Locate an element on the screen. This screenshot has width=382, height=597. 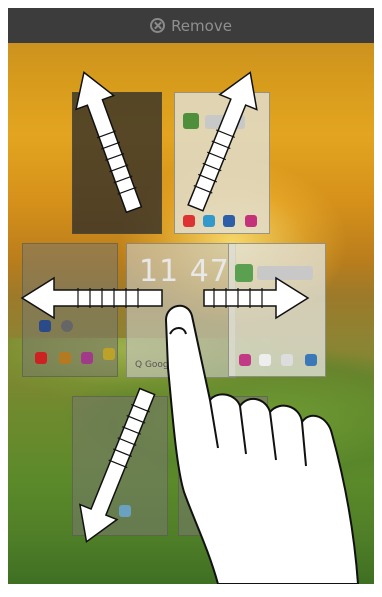
arrow-down-left-icon is located at coordinates (117, 465).